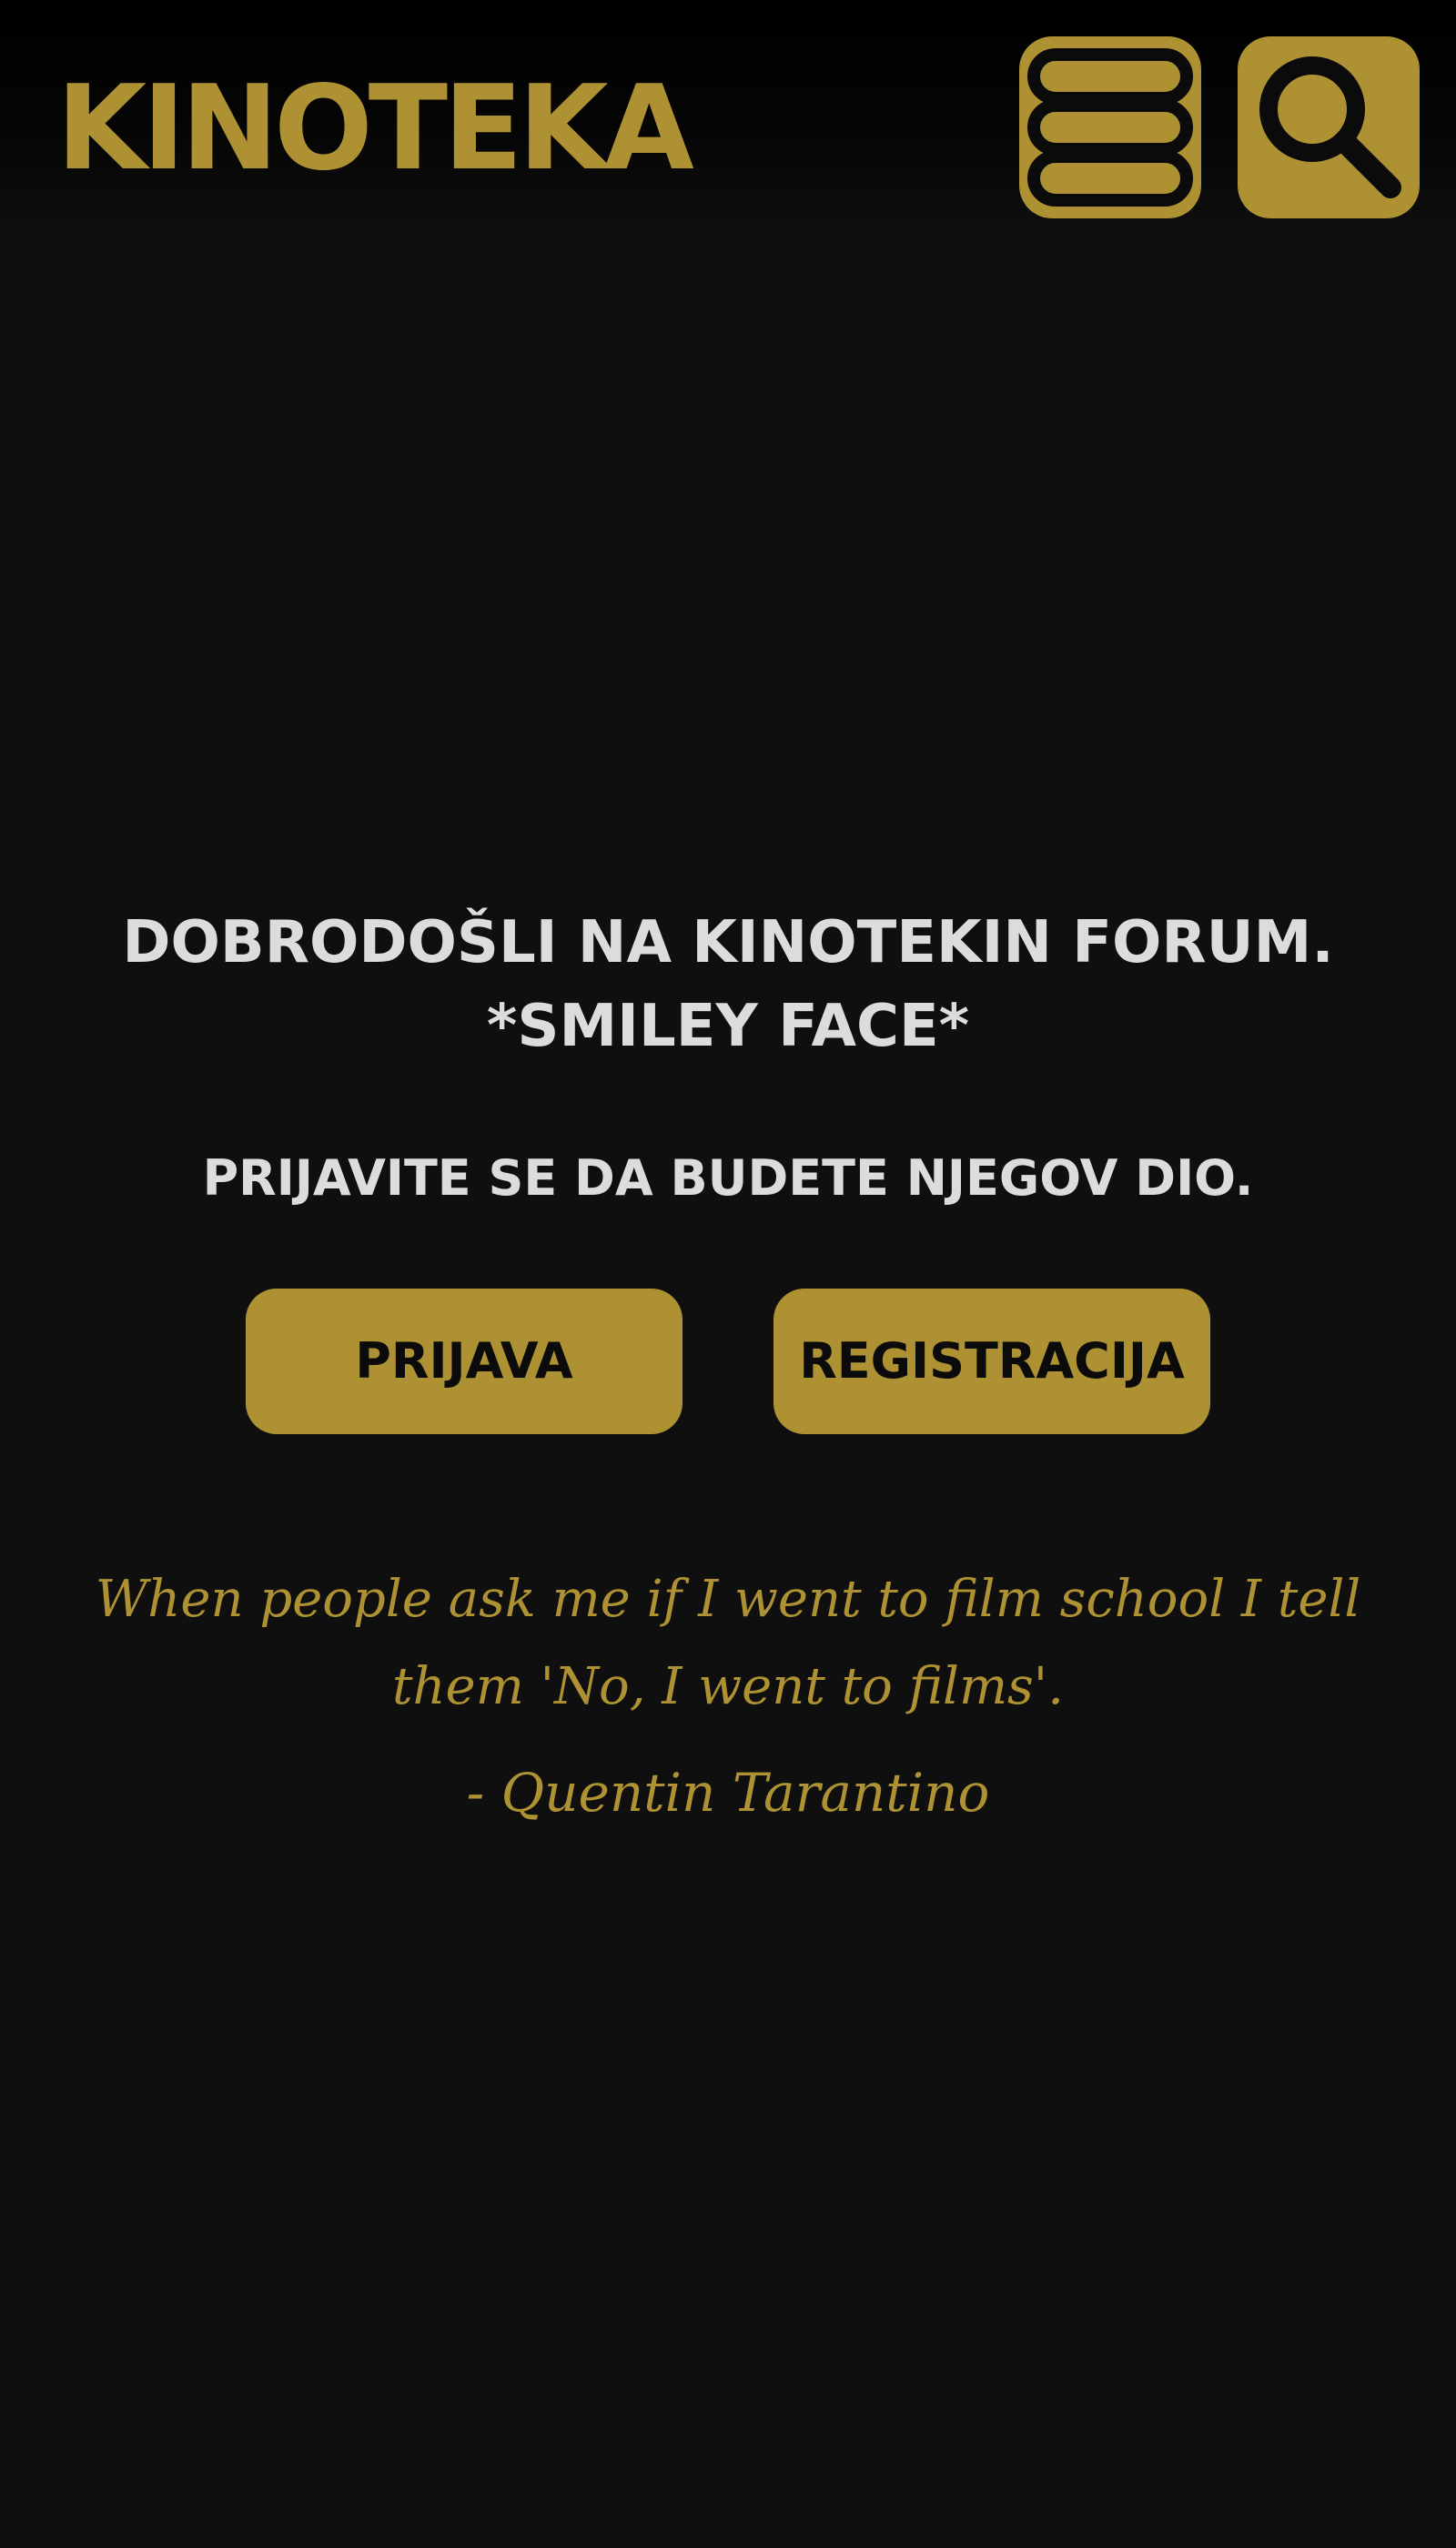  What do you see at coordinates (728, 119) in the screenshot?
I see `site-header: KINOTEKA` at bounding box center [728, 119].